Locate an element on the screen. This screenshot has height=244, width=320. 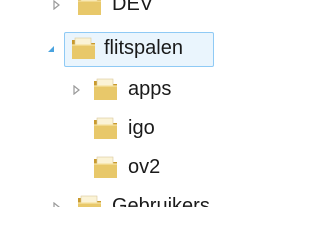
tree-item-label: flitspalen is located at coordinates (143, 48).